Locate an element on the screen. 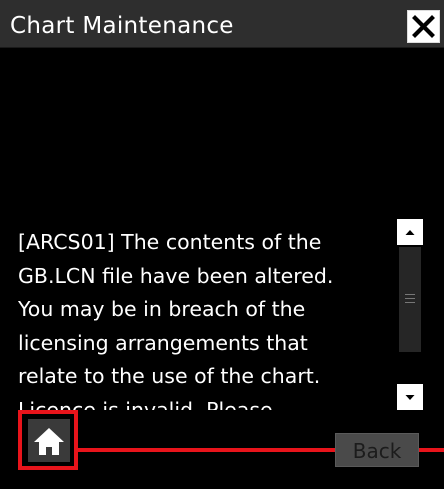 This screenshot has width=444, height=489. message-line: relate to the use of the chart. is located at coordinates (169, 376).